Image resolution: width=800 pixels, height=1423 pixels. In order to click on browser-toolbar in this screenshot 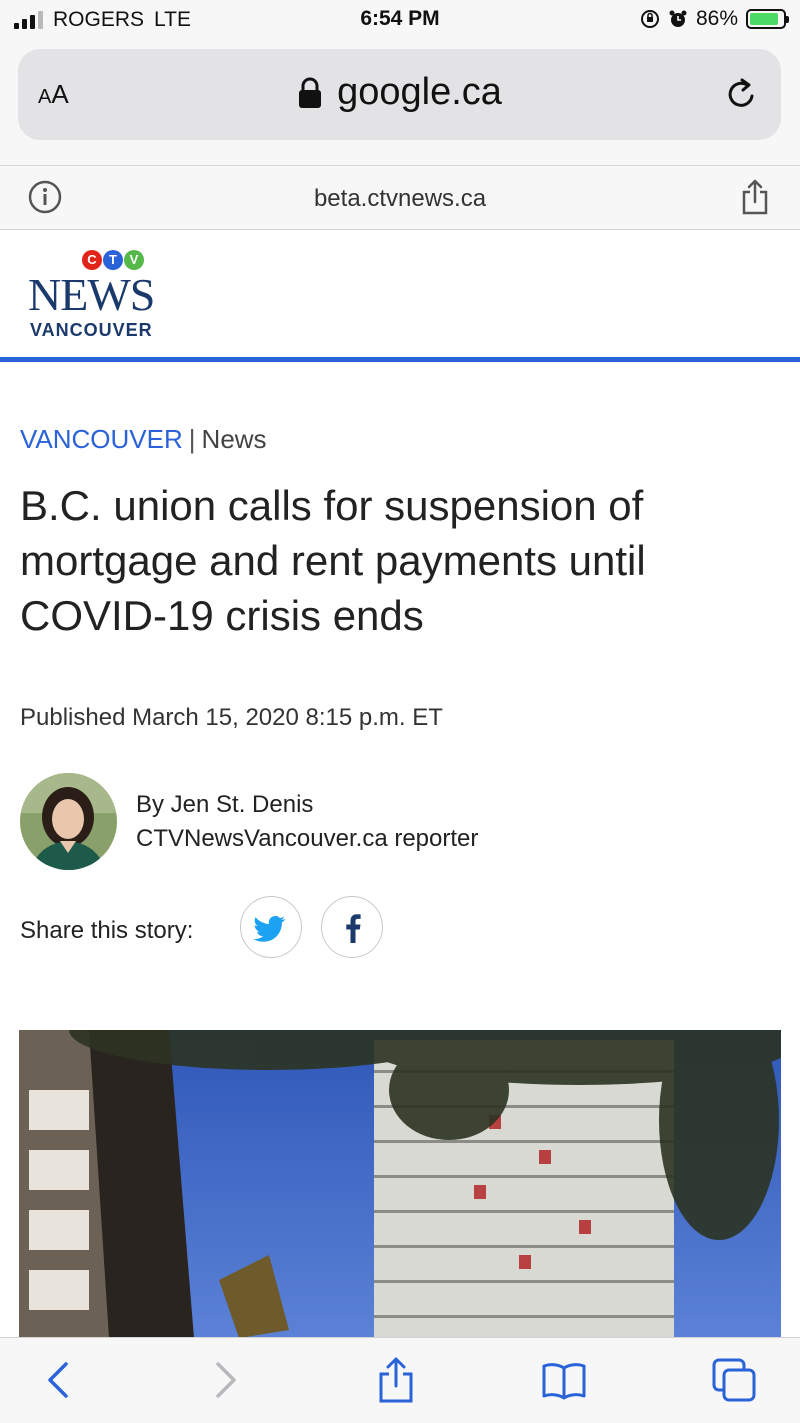, I will do `click(400, 1380)`.